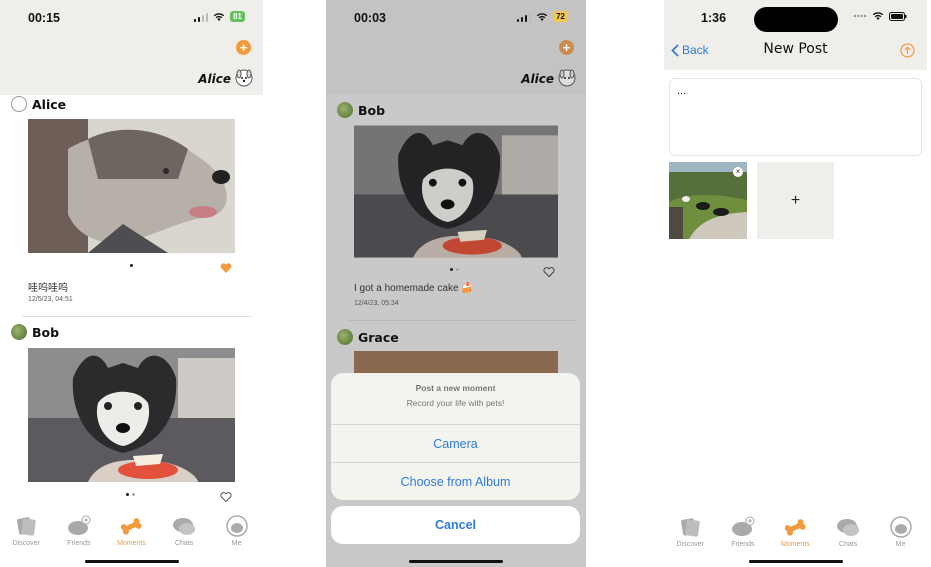  Describe the element at coordinates (455, 525) in the screenshot. I see `cancel-button: Cancel` at that location.